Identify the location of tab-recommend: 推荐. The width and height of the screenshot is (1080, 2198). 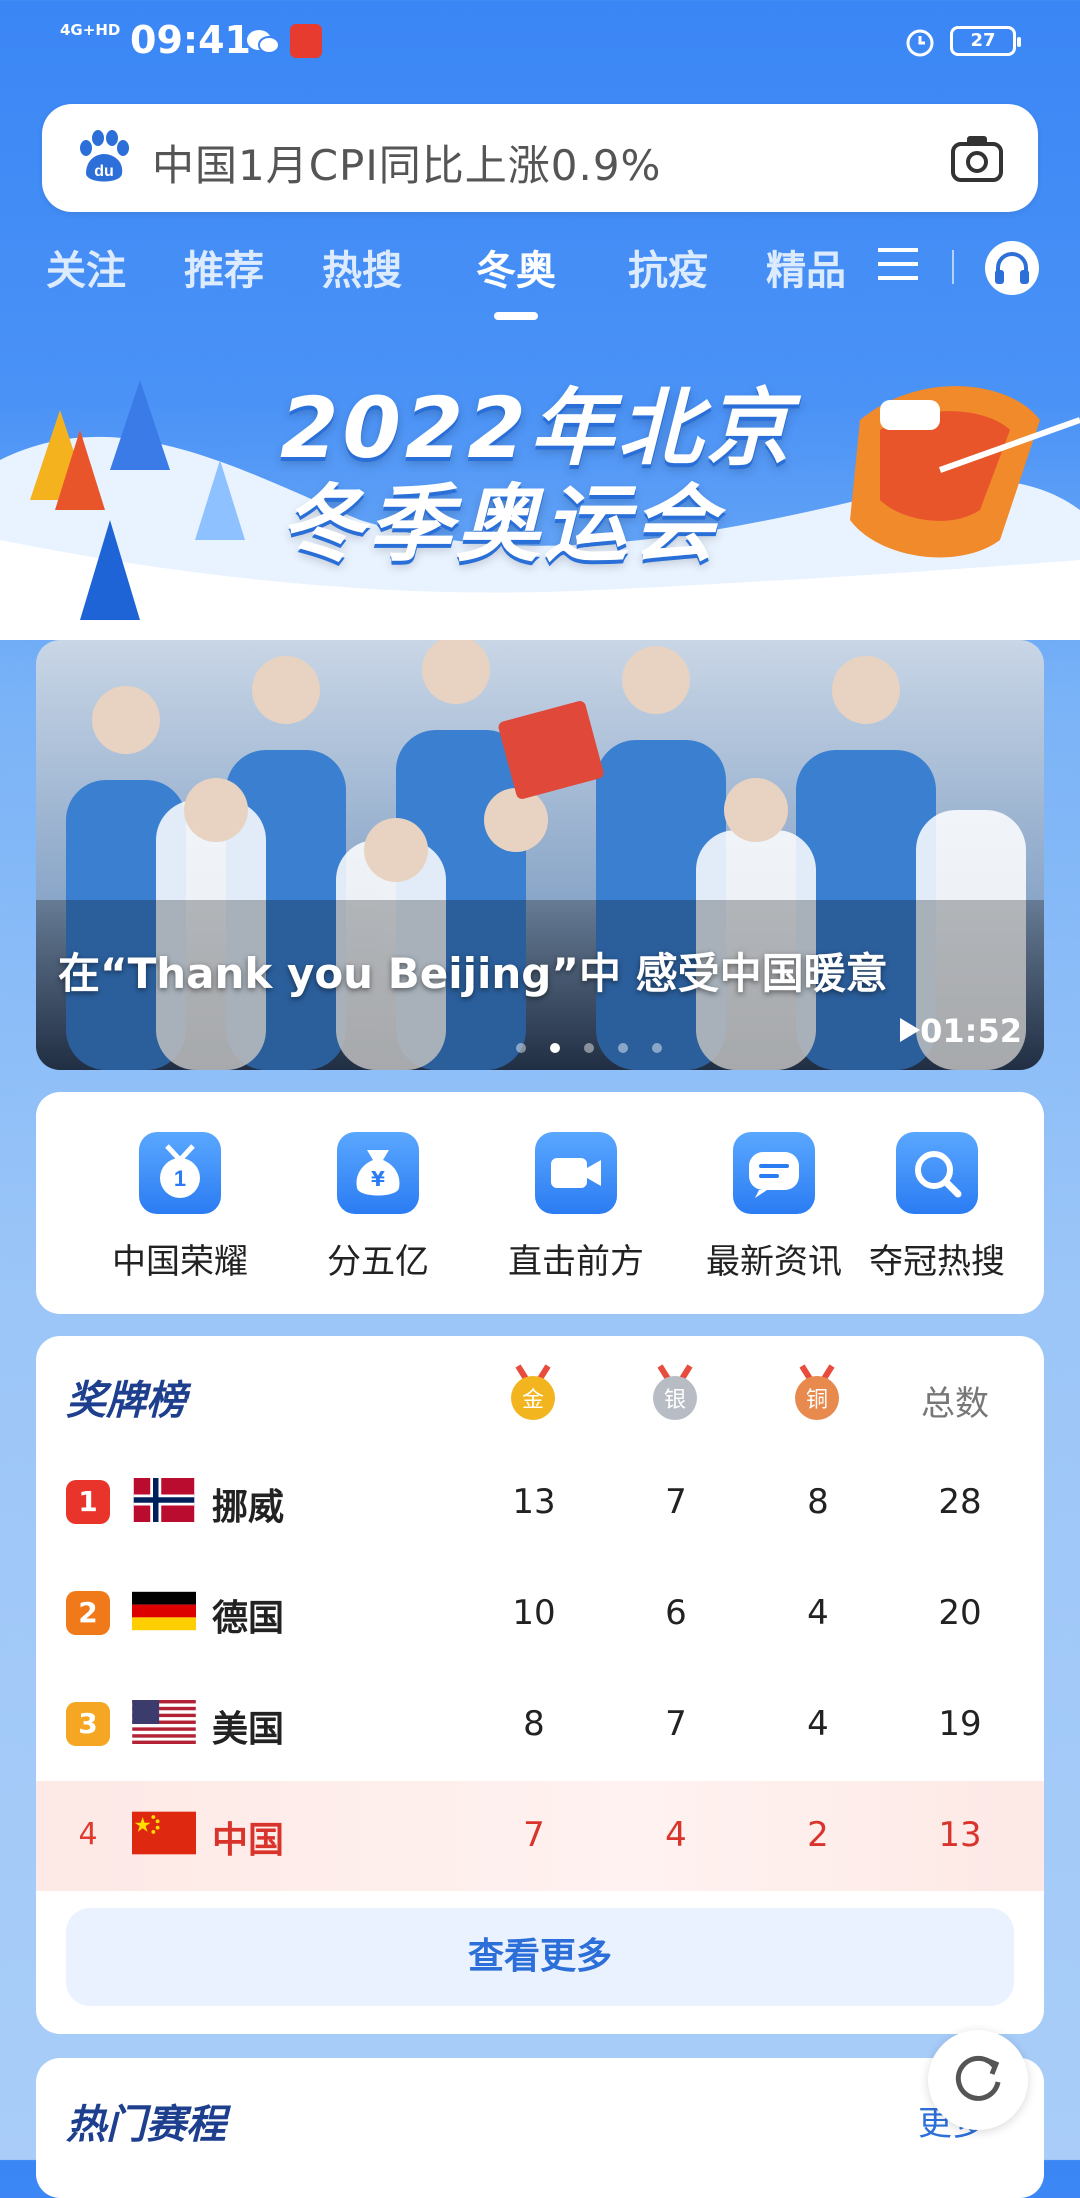
(224, 267).